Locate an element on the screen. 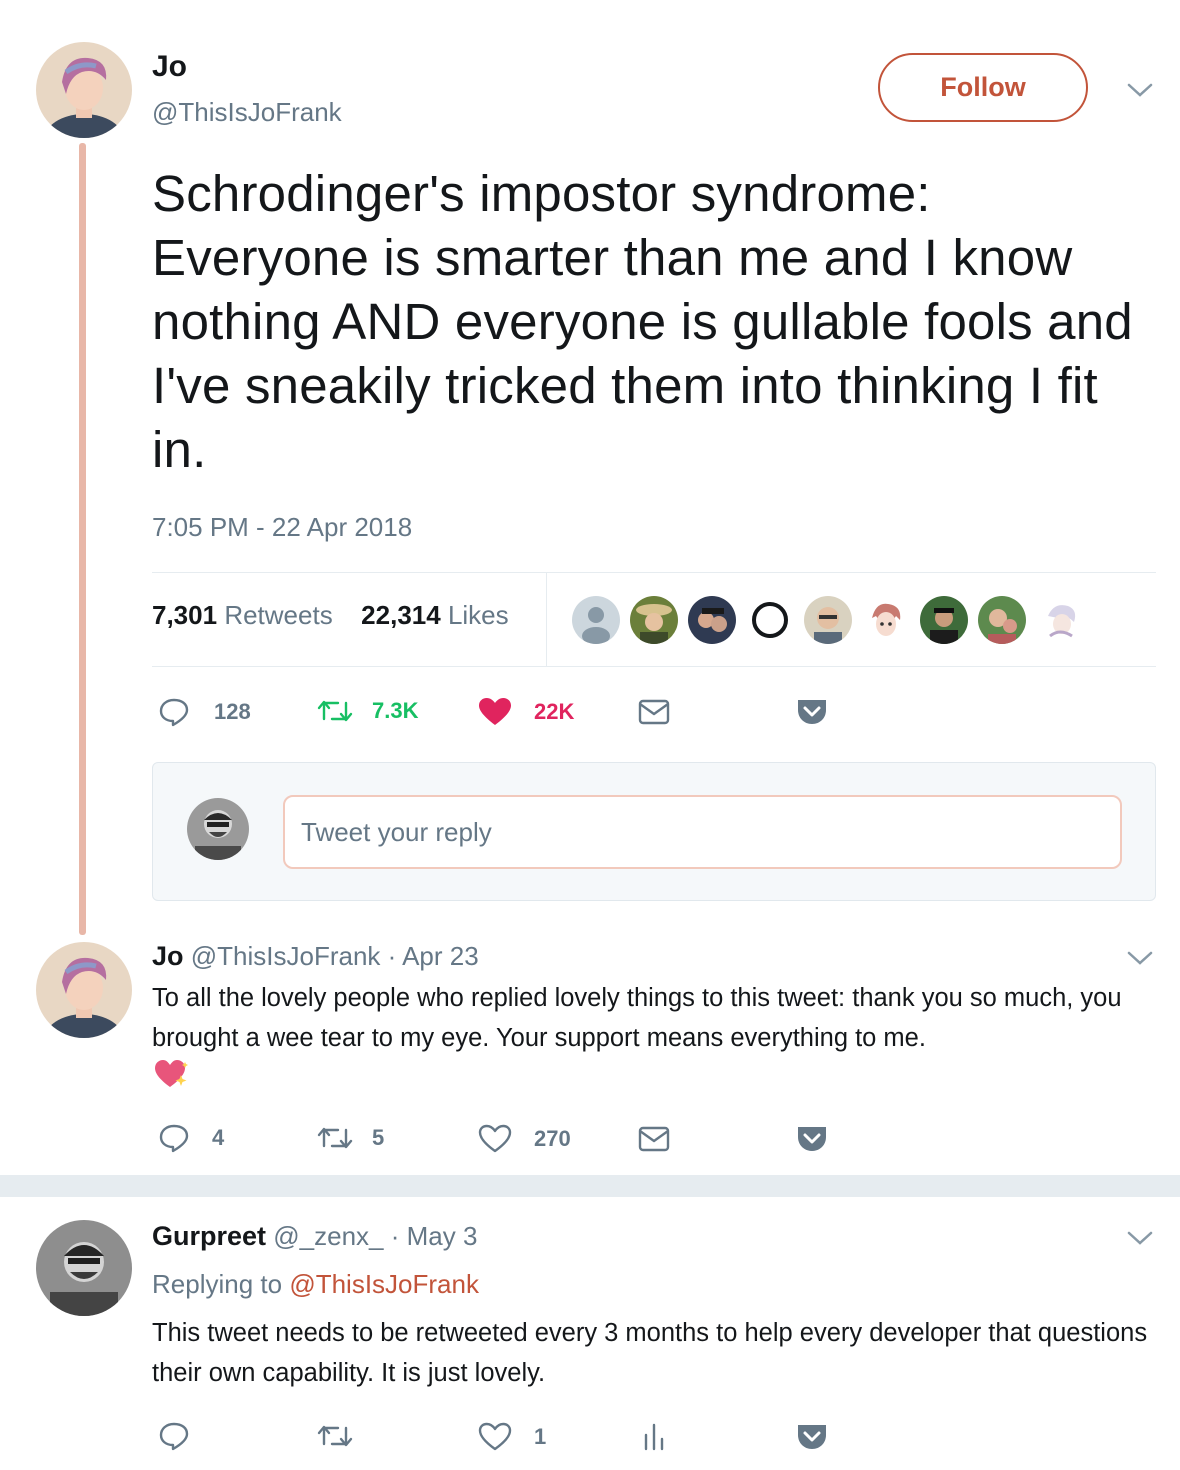 This screenshot has width=1180, height=1470. current-user-avatar is located at coordinates (218, 829).